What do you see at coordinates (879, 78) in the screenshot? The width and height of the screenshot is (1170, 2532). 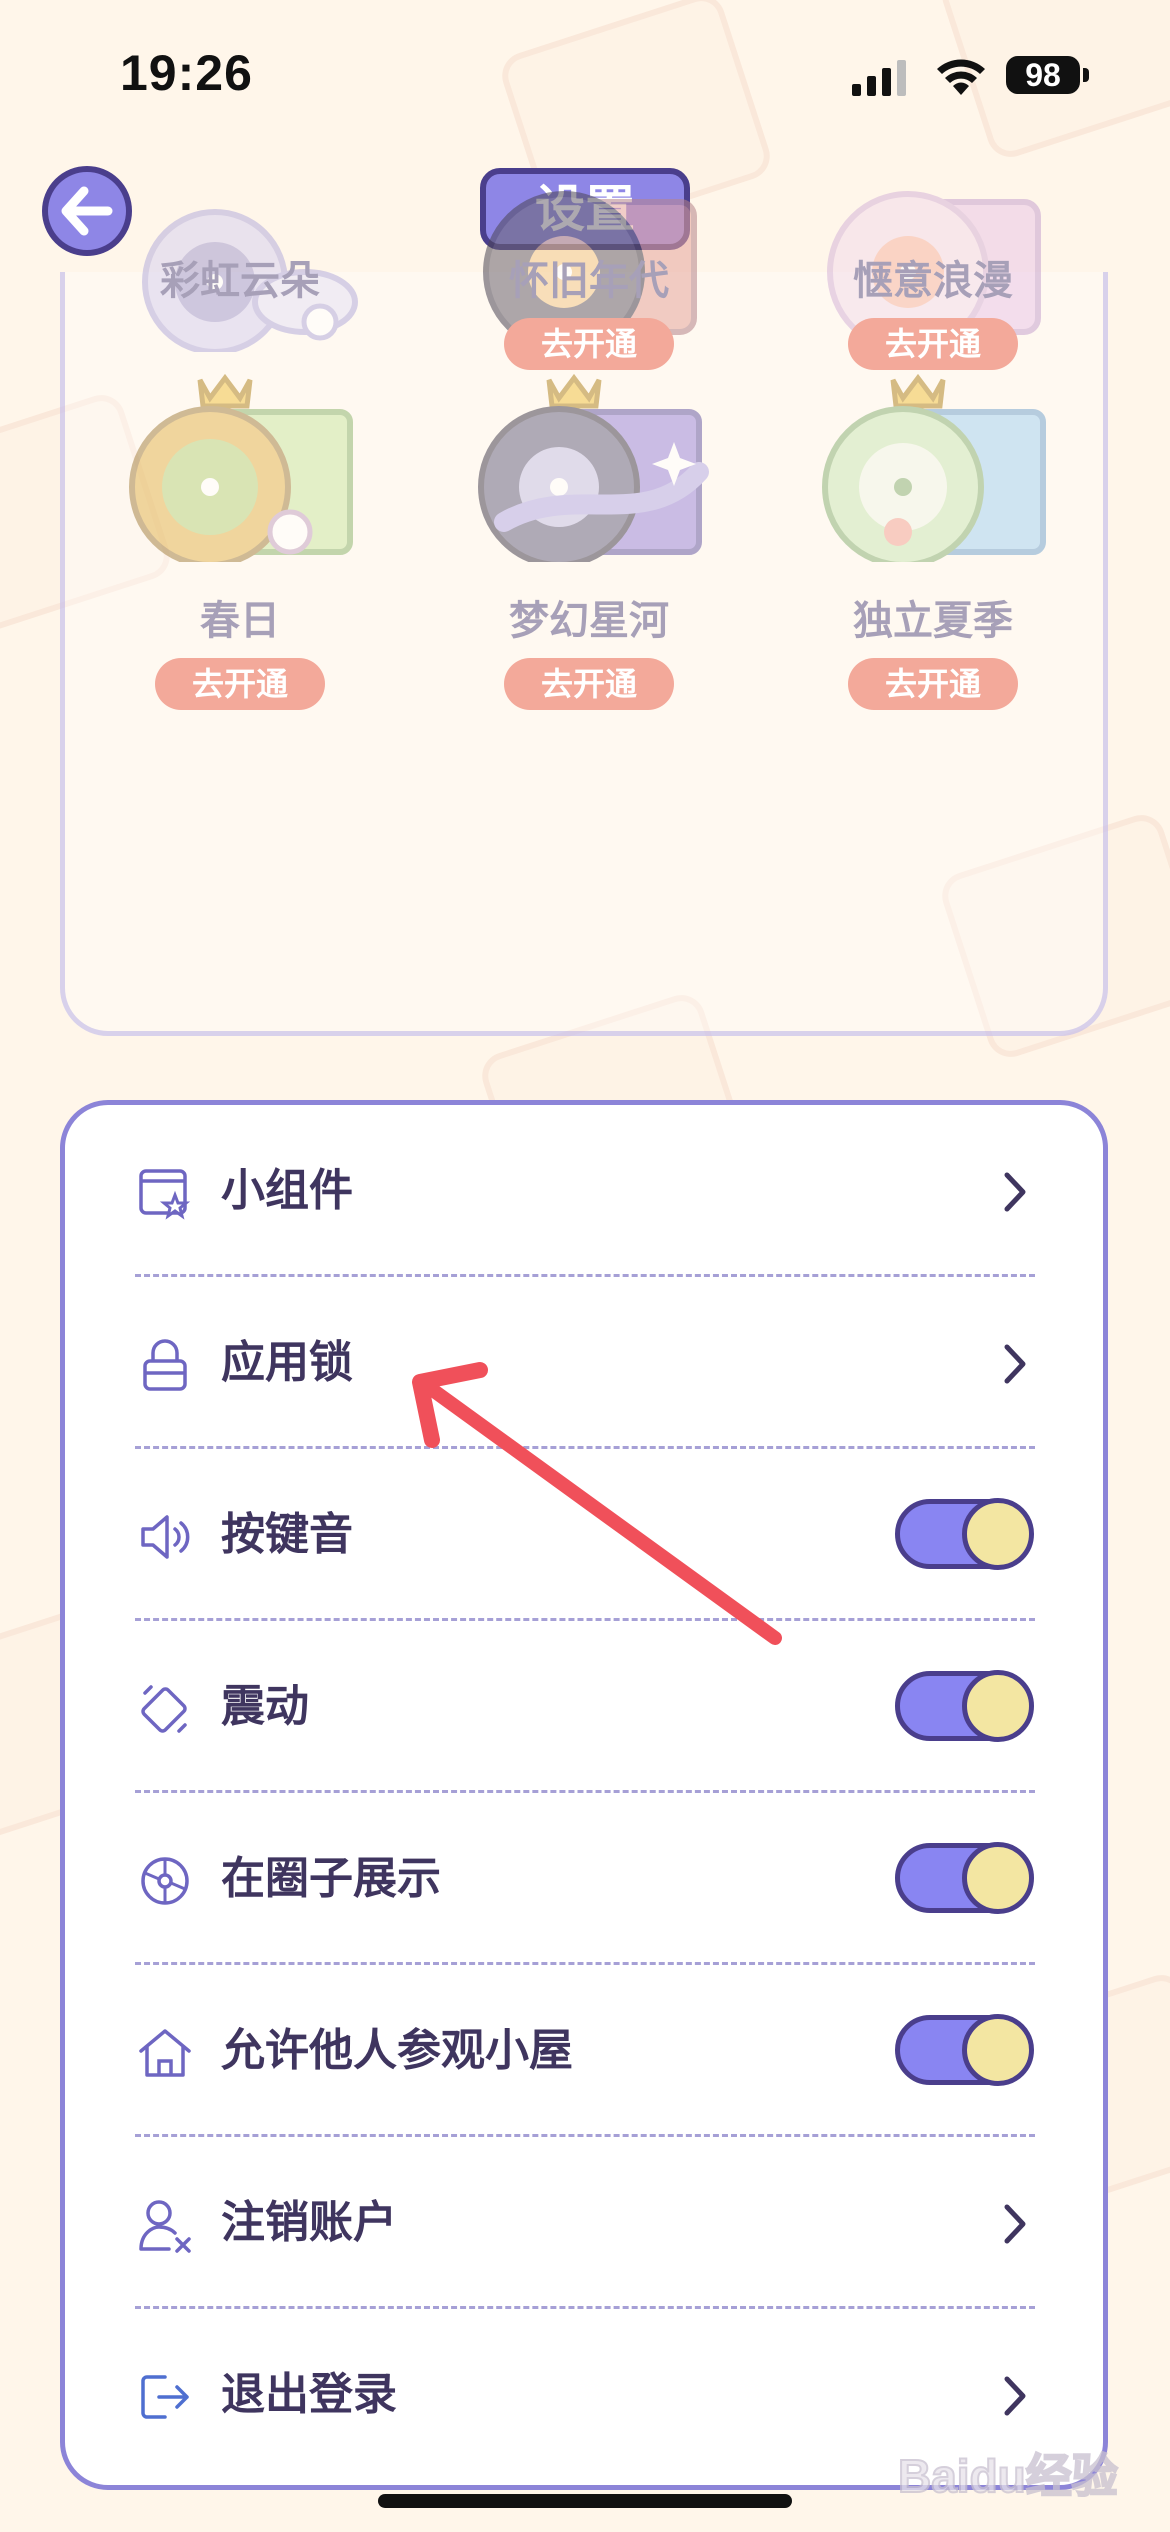 I see `cellular-signal-icon` at bounding box center [879, 78].